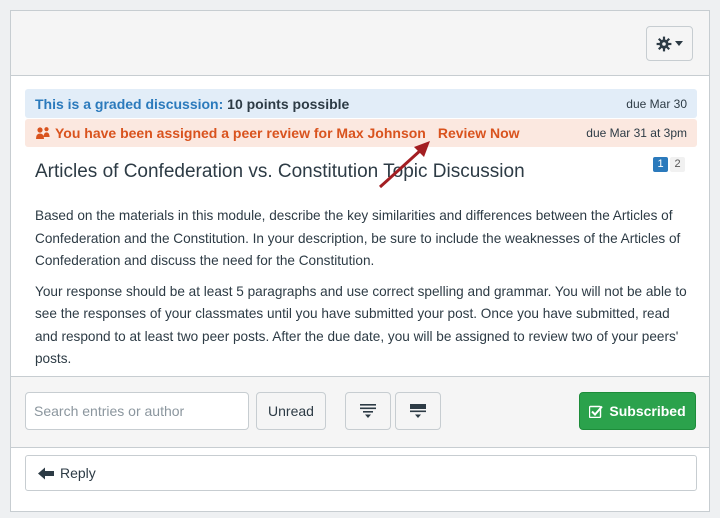 The height and width of the screenshot is (518, 720). I want to click on collapse-all-button, so click(418, 411).